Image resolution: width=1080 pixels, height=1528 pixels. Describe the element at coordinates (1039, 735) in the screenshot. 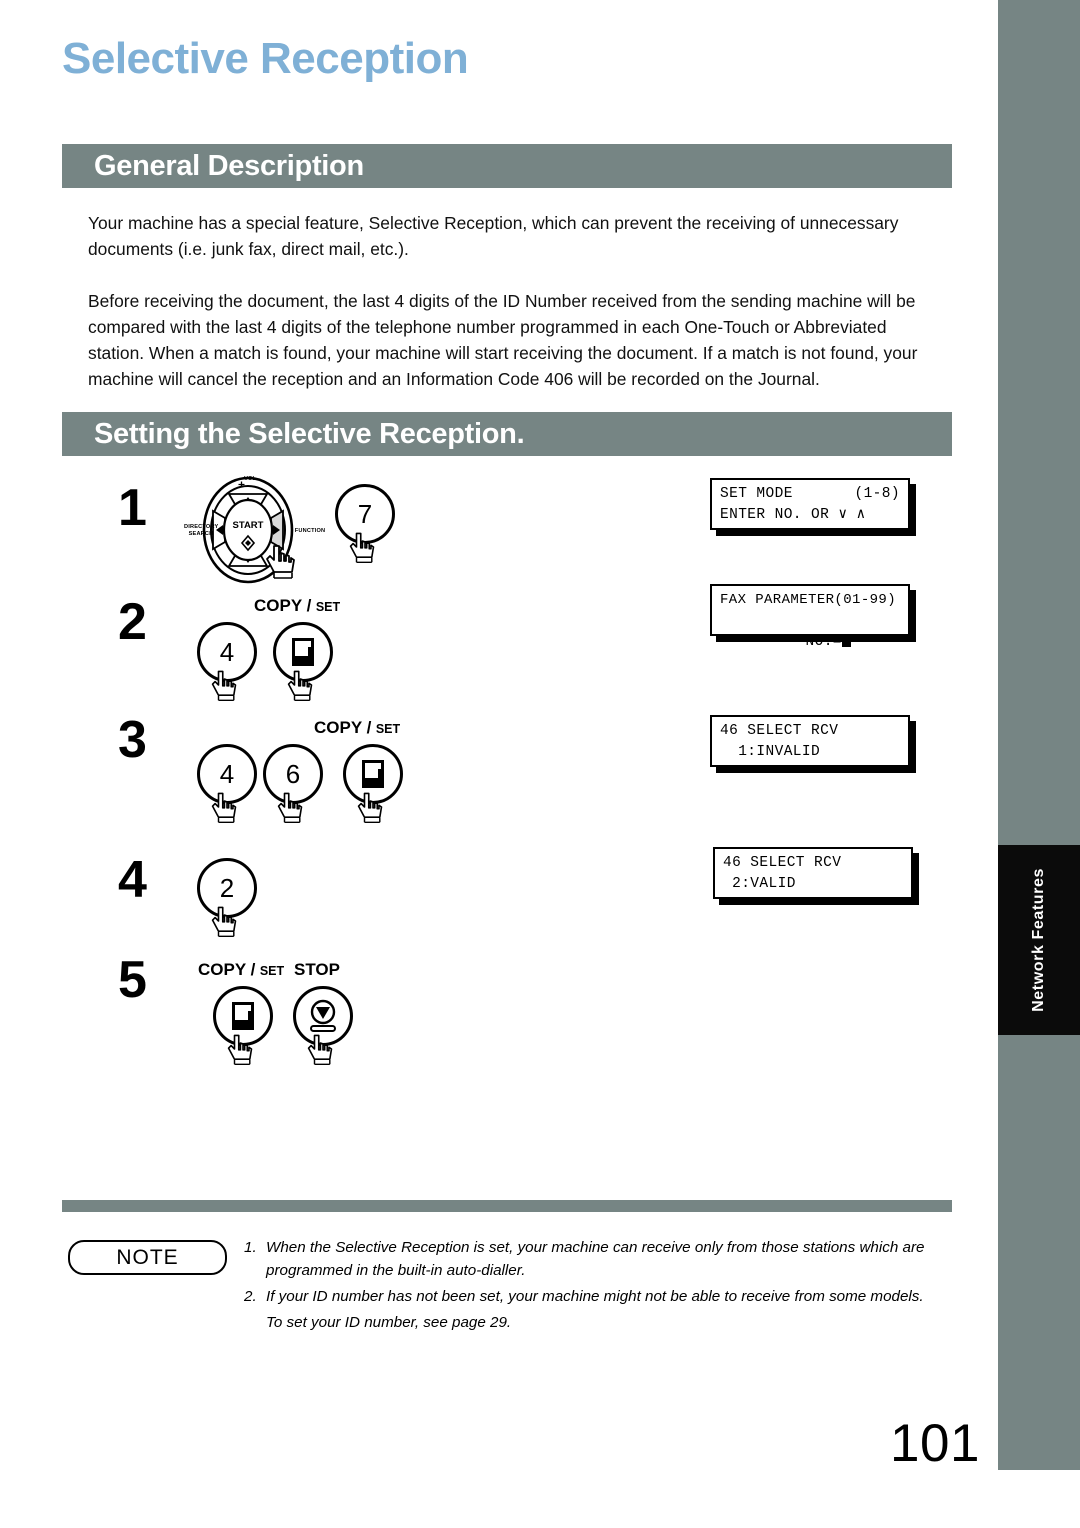

I see `right-margin-band` at that location.